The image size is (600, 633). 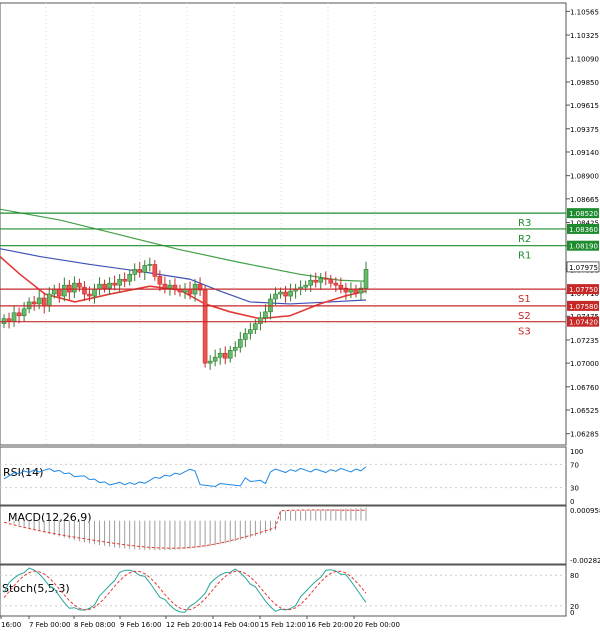 What do you see at coordinates (140, 625) in the screenshot?
I see `time-tick-label: 9 Feb 16:00` at bounding box center [140, 625].